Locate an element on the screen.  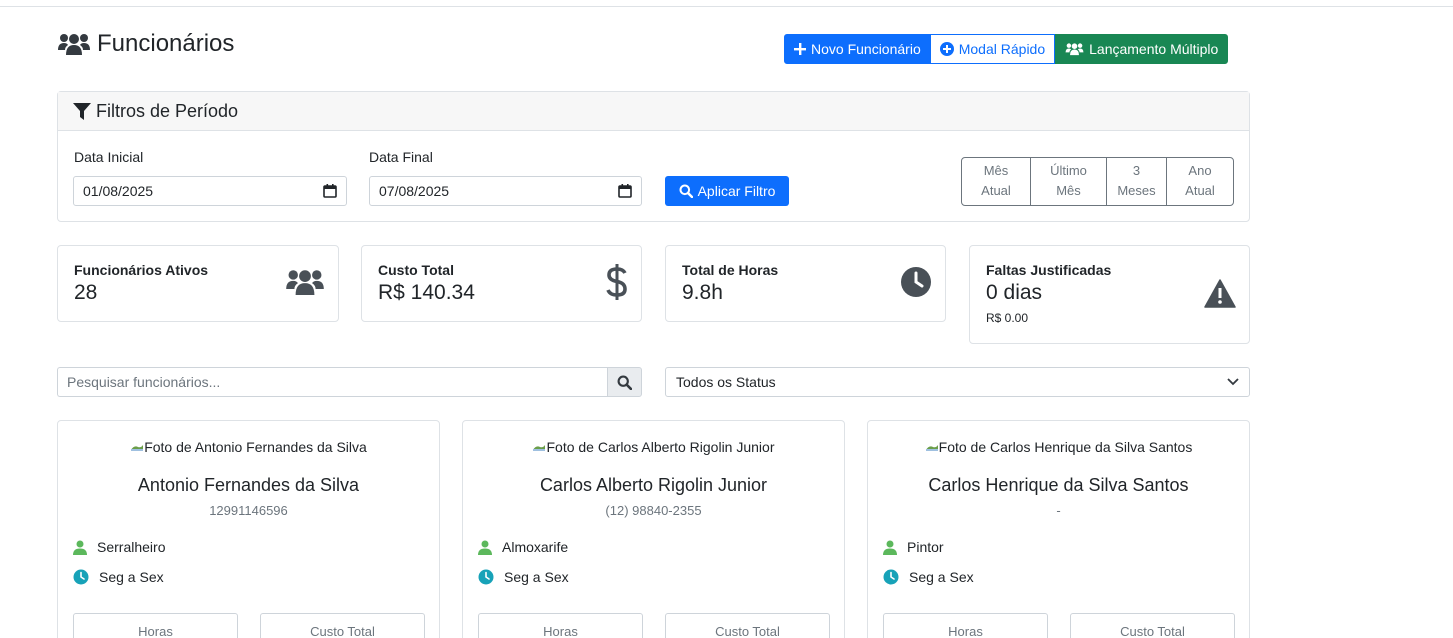
employee-role-row: Serralheiro is located at coordinates (119, 547).